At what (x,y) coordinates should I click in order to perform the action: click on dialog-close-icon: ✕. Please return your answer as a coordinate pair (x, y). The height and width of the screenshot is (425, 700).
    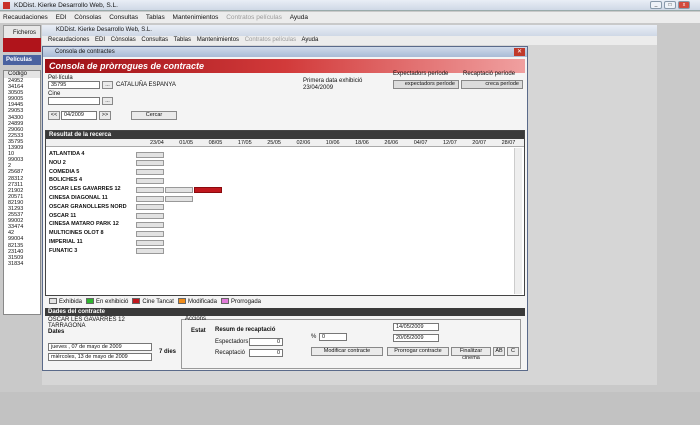
    Looking at the image, I should click on (519, 52).